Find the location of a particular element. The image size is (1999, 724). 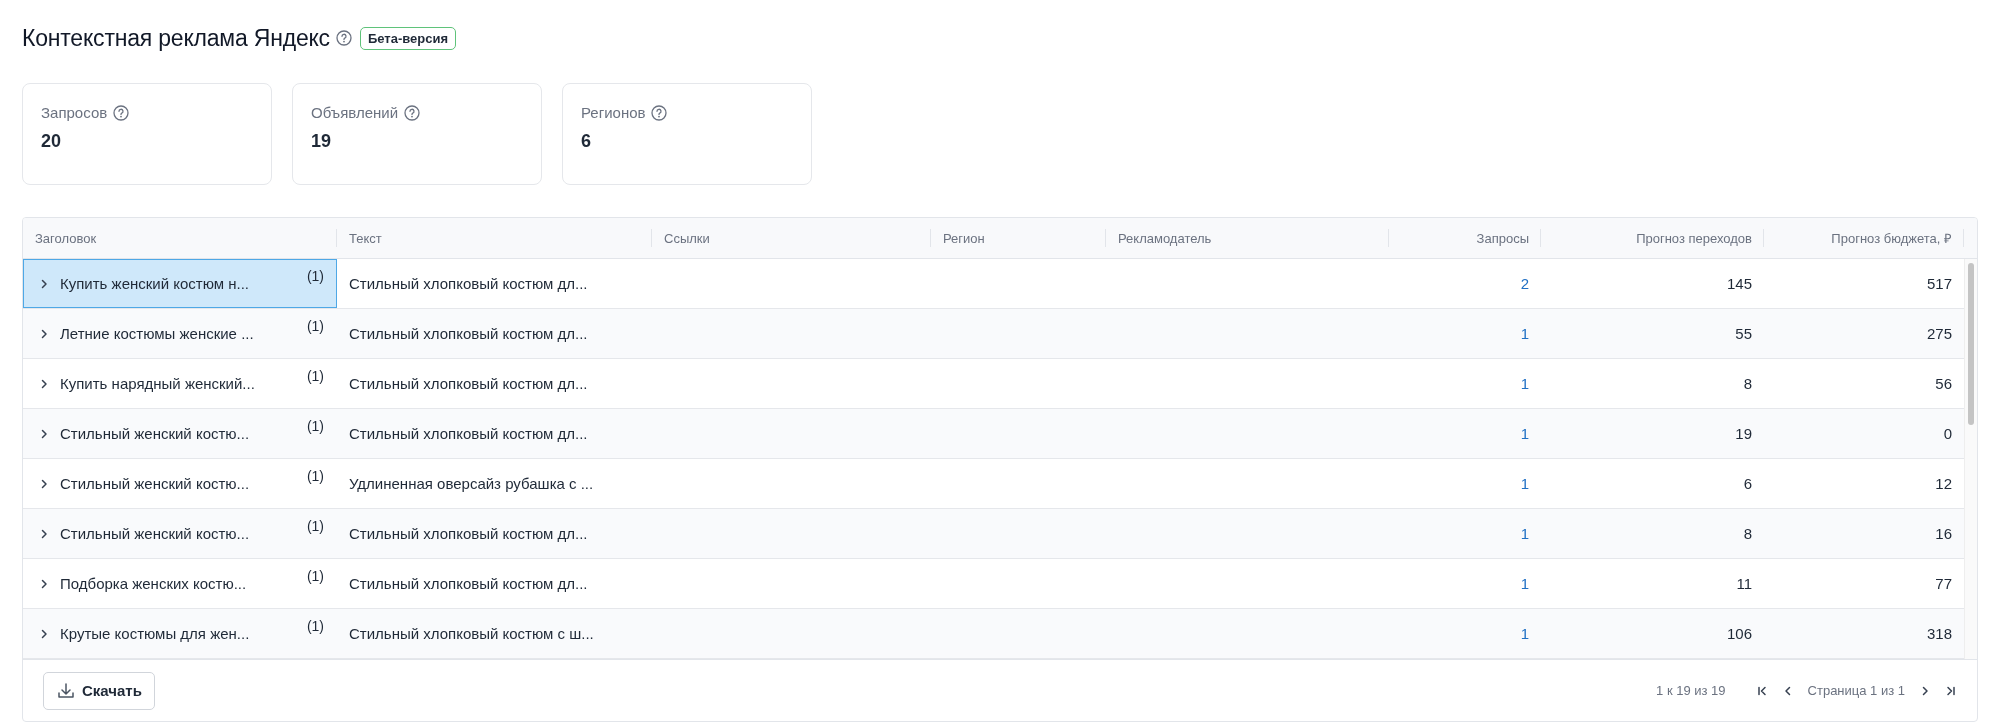

title-cell: Купить нарядный женский... (1) is located at coordinates (180, 383).